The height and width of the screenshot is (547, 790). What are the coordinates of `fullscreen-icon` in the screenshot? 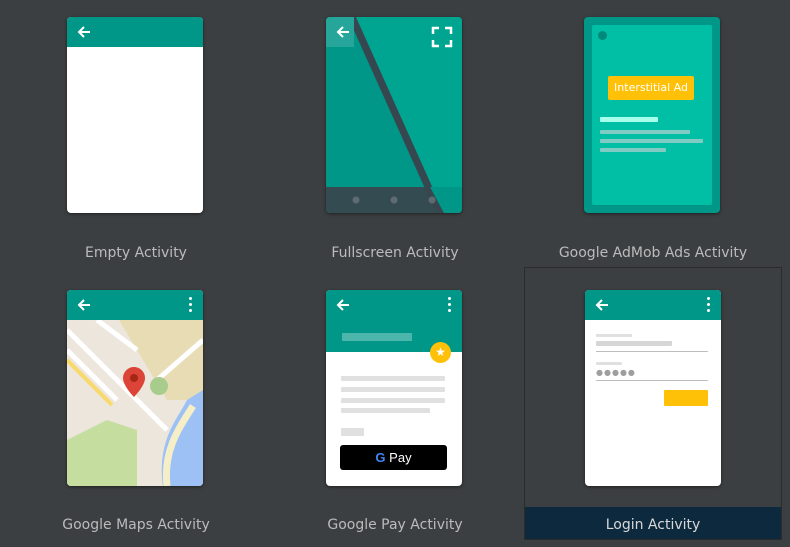 It's located at (442, 37).